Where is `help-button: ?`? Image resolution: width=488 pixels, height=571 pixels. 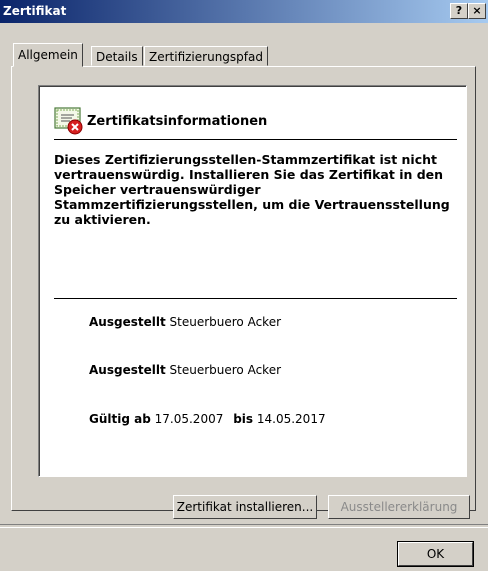 help-button: ? is located at coordinates (459, 11).